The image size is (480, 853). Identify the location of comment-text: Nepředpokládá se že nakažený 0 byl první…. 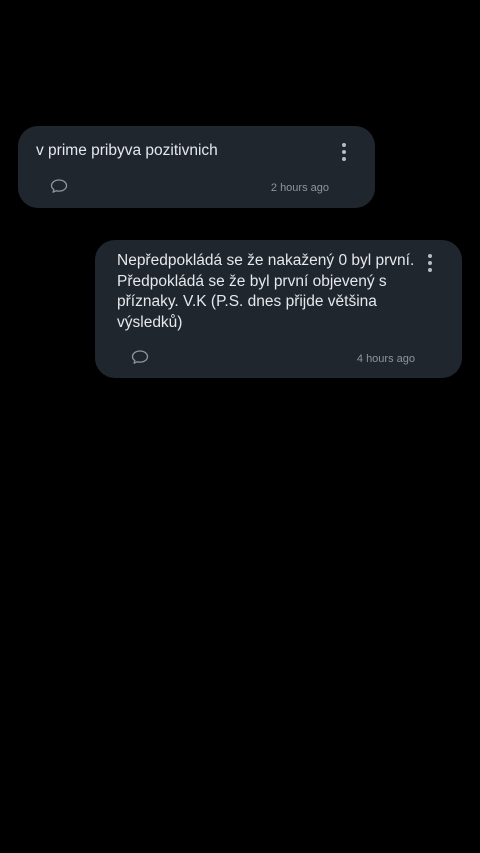
(266, 291).